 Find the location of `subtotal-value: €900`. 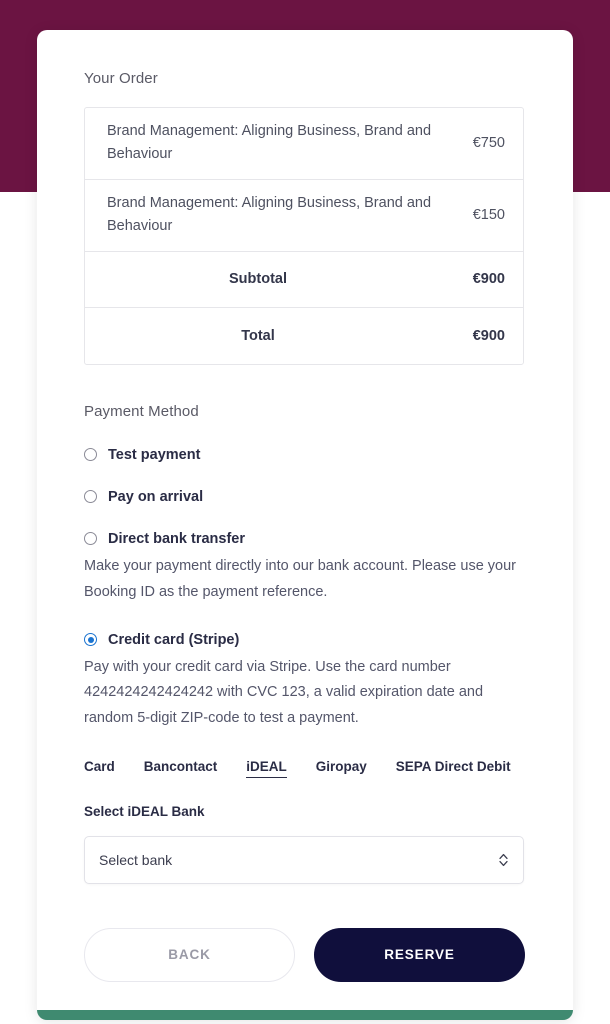

subtotal-value: €900 is located at coordinates (488, 279).